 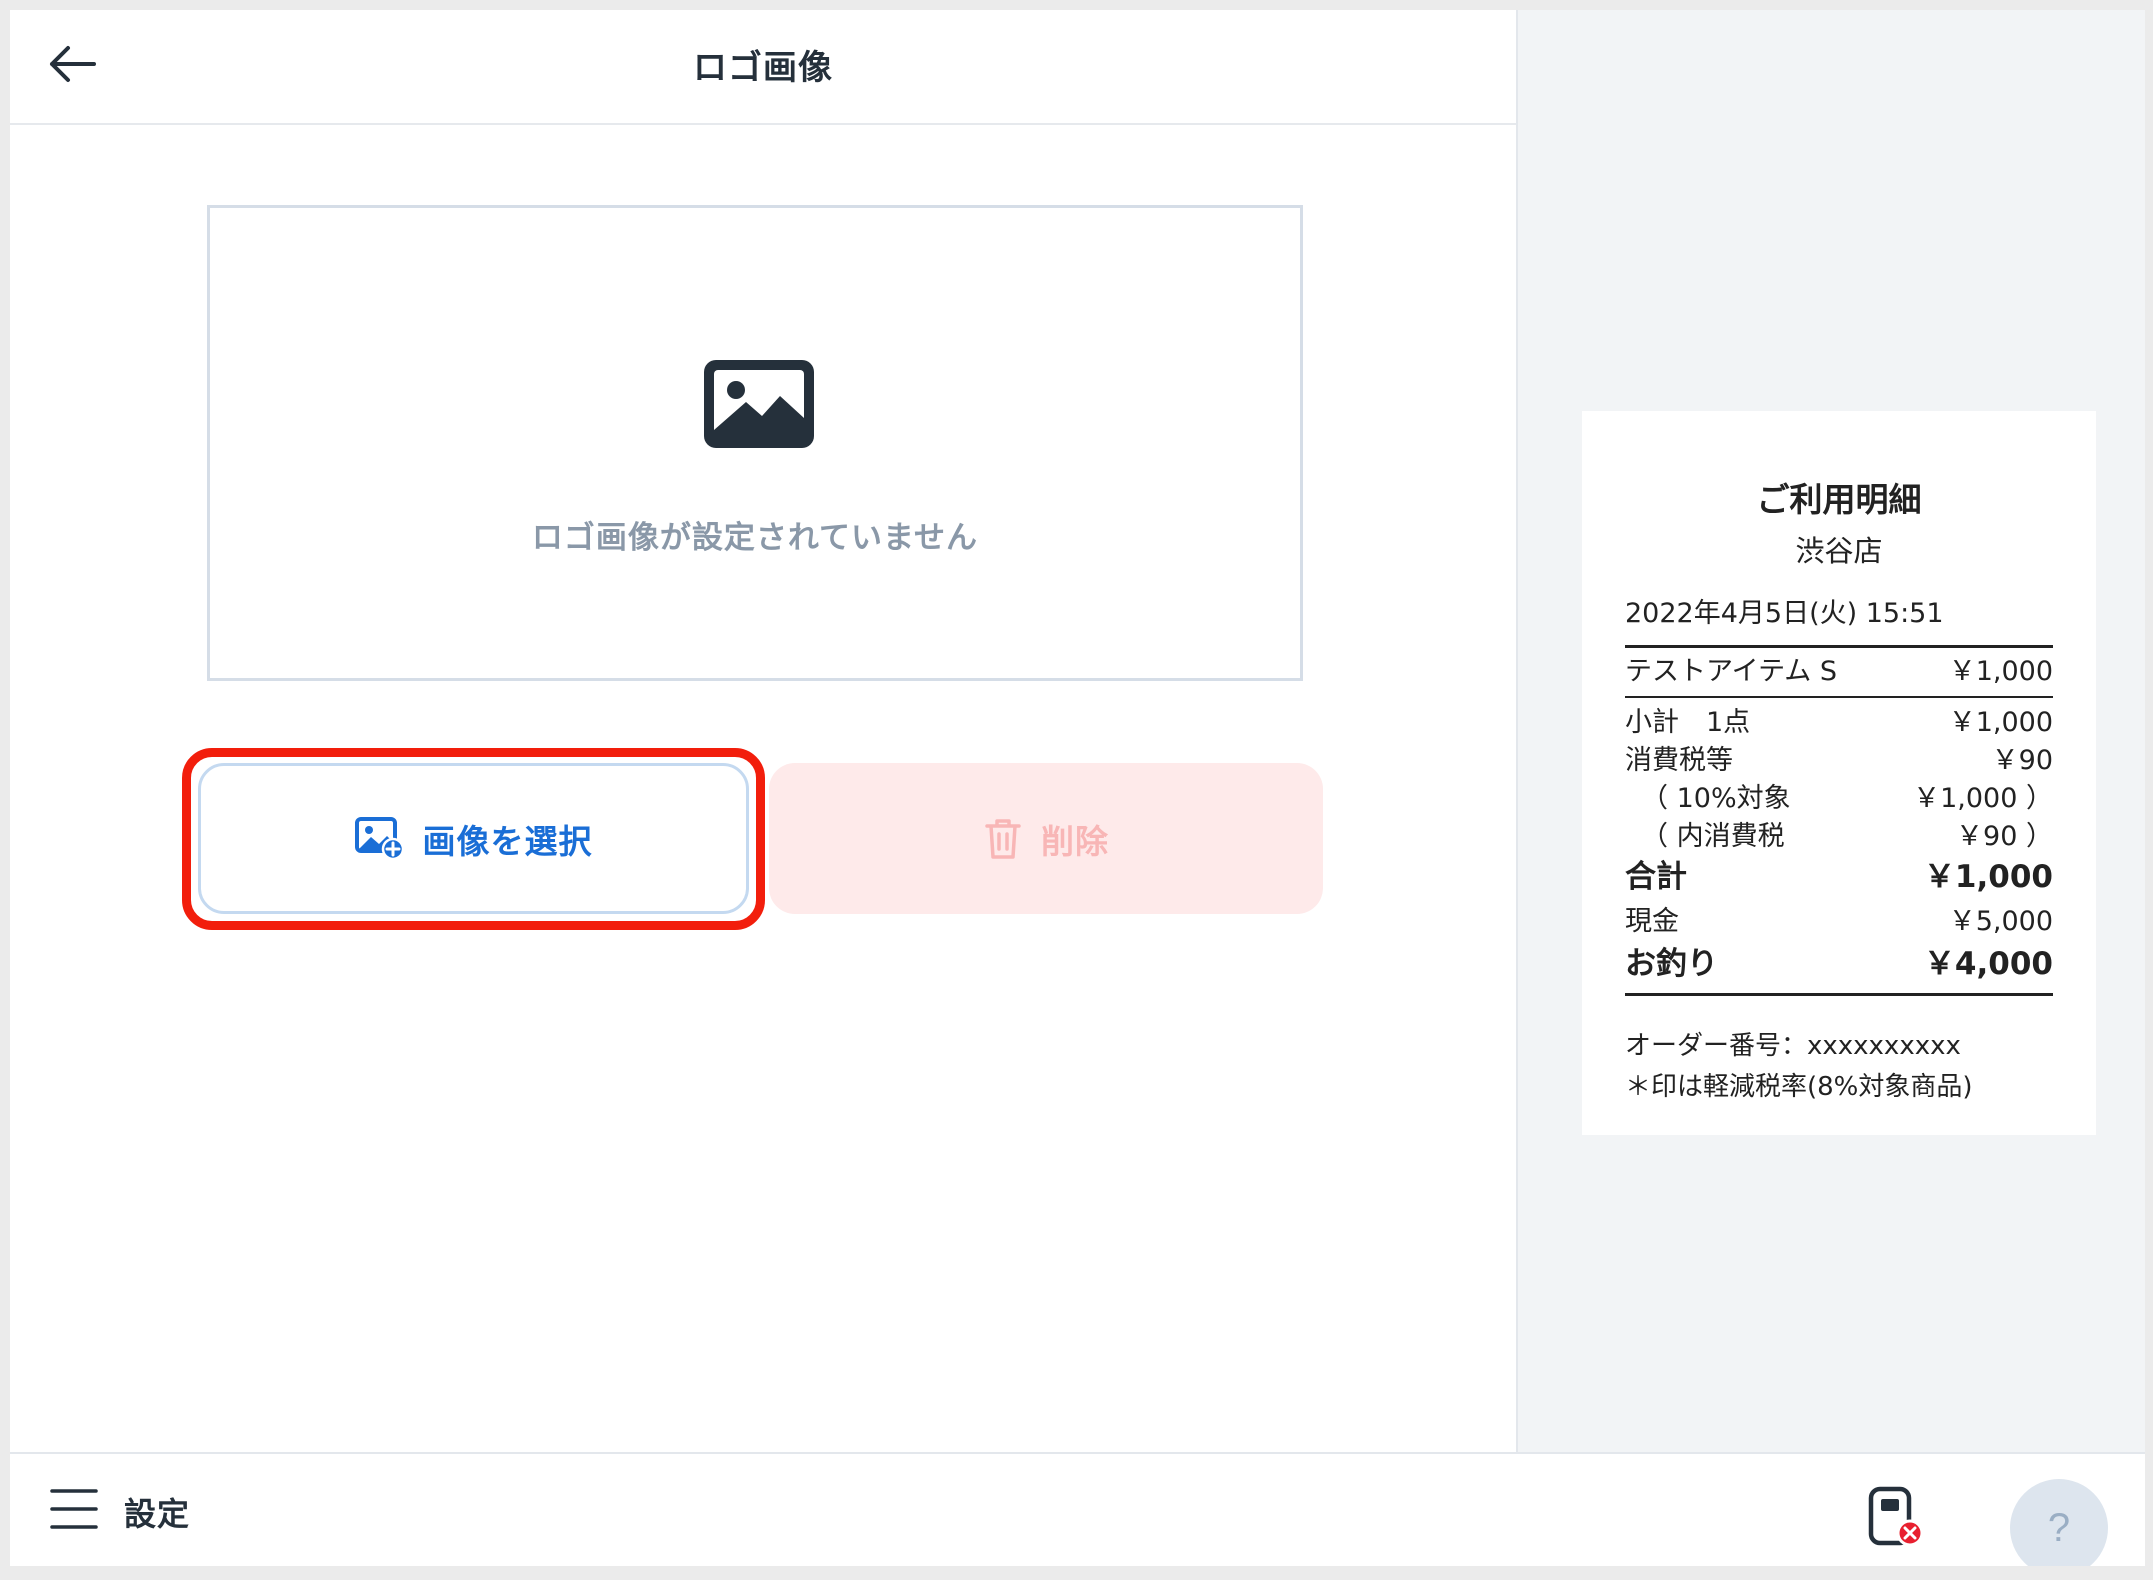 What do you see at coordinates (1793, 1046) in the screenshot?
I see `receipt-order-number: オーダー番号：xxxxxxxxxx` at bounding box center [1793, 1046].